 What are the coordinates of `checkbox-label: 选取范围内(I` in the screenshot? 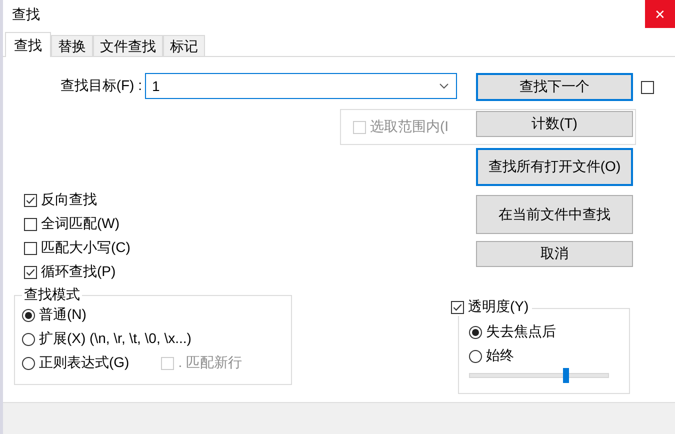 It's located at (409, 127).